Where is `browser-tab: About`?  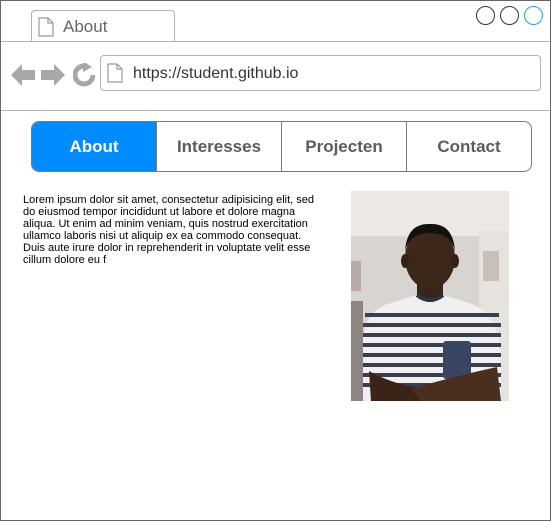 browser-tab: About is located at coordinates (103, 25).